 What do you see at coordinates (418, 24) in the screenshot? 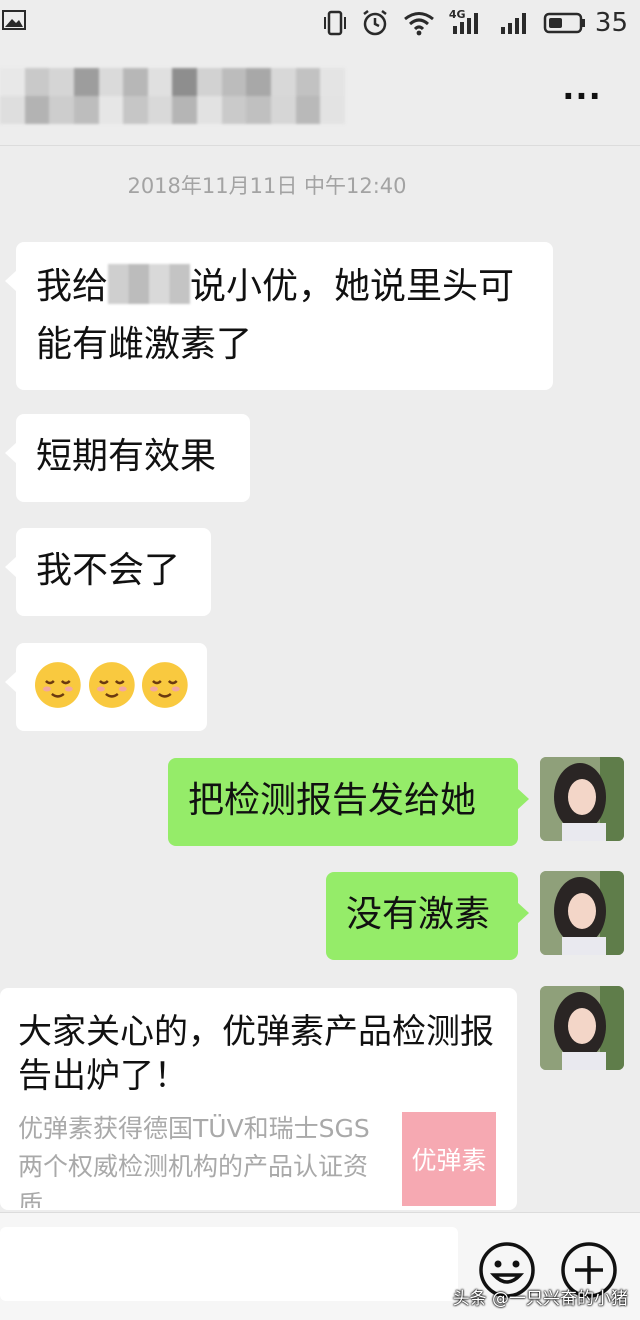
I see `wifi-icon` at bounding box center [418, 24].